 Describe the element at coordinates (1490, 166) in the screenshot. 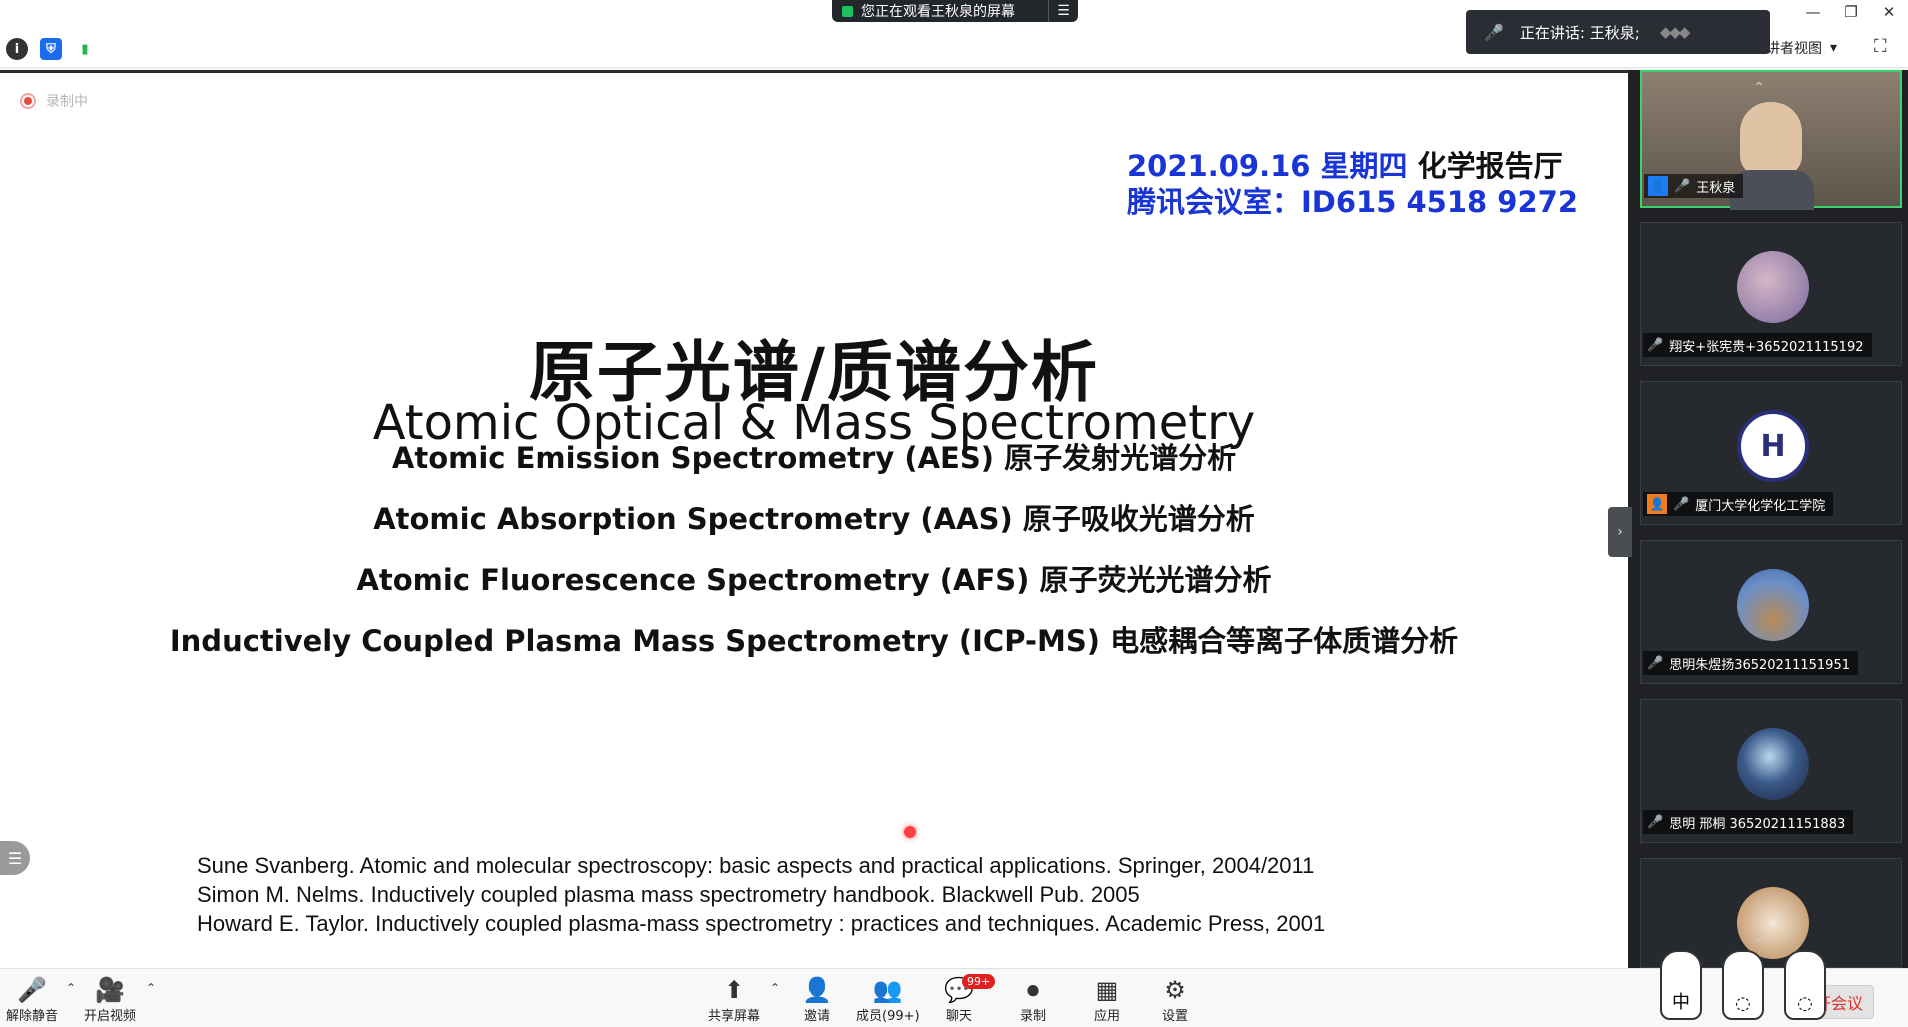

I see `venue-text: 化学报告厅` at that location.